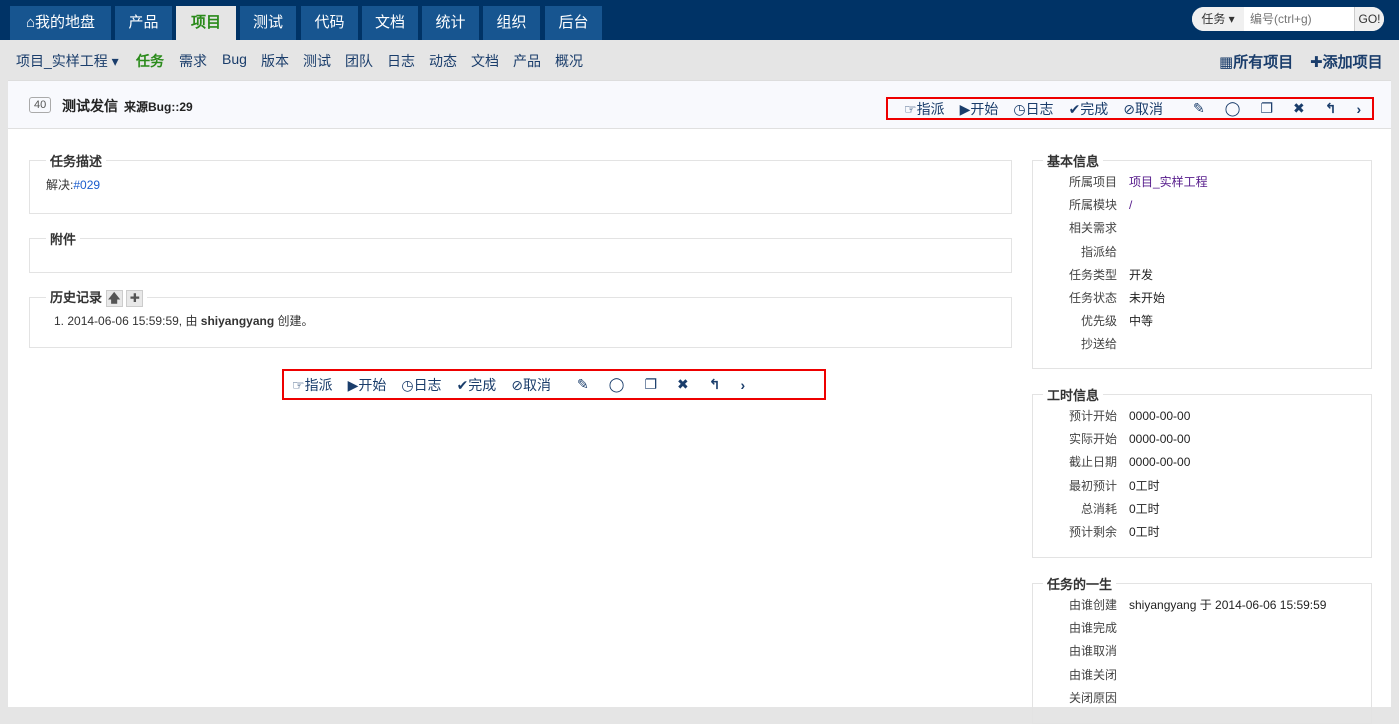  What do you see at coordinates (114, 299) in the screenshot?
I see `arrow-up-icon: 🡅` at bounding box center [114, 299].